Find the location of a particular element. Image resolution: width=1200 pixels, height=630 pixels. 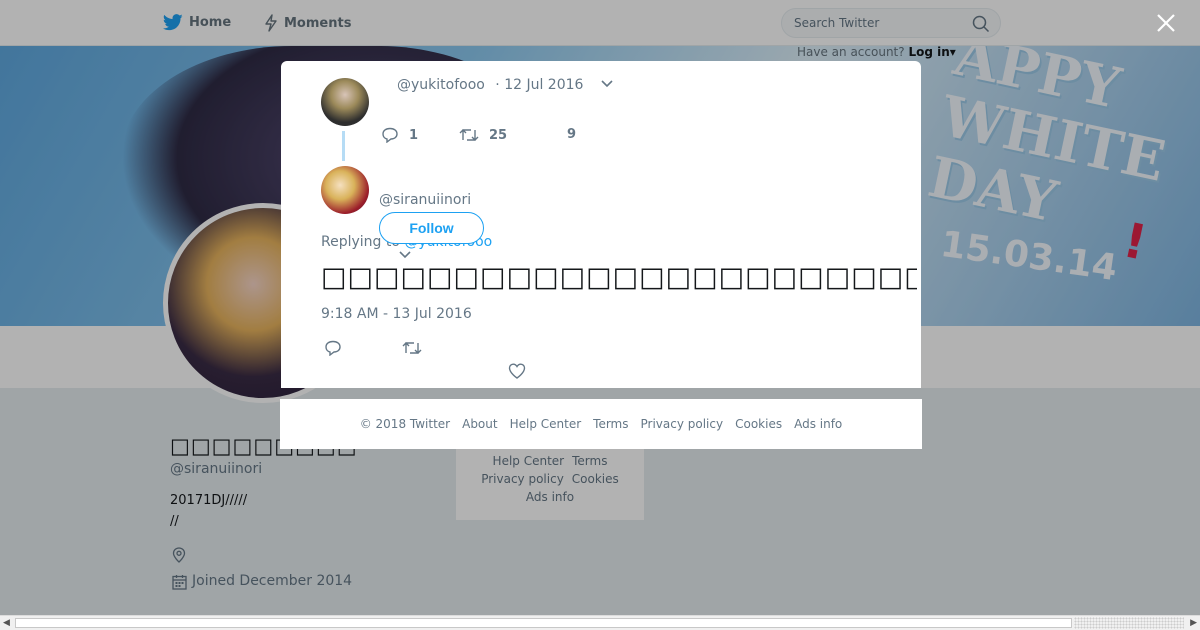

footer-cookies: Cookies is located at coordinates (758, 424).